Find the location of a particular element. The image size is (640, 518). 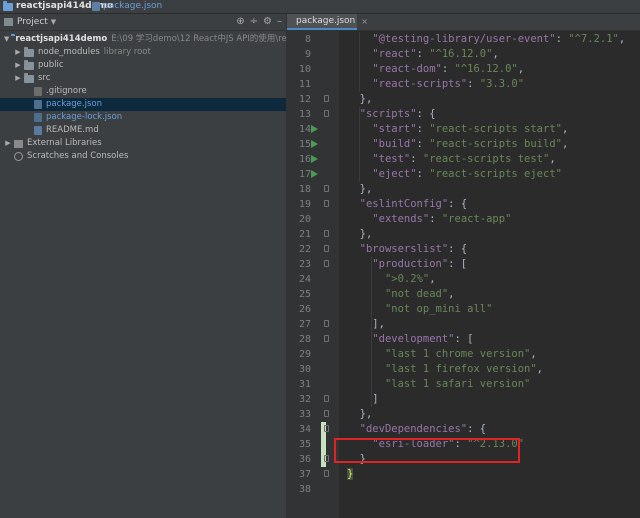

tree-item: README.md is located at coordinates (143, 130).